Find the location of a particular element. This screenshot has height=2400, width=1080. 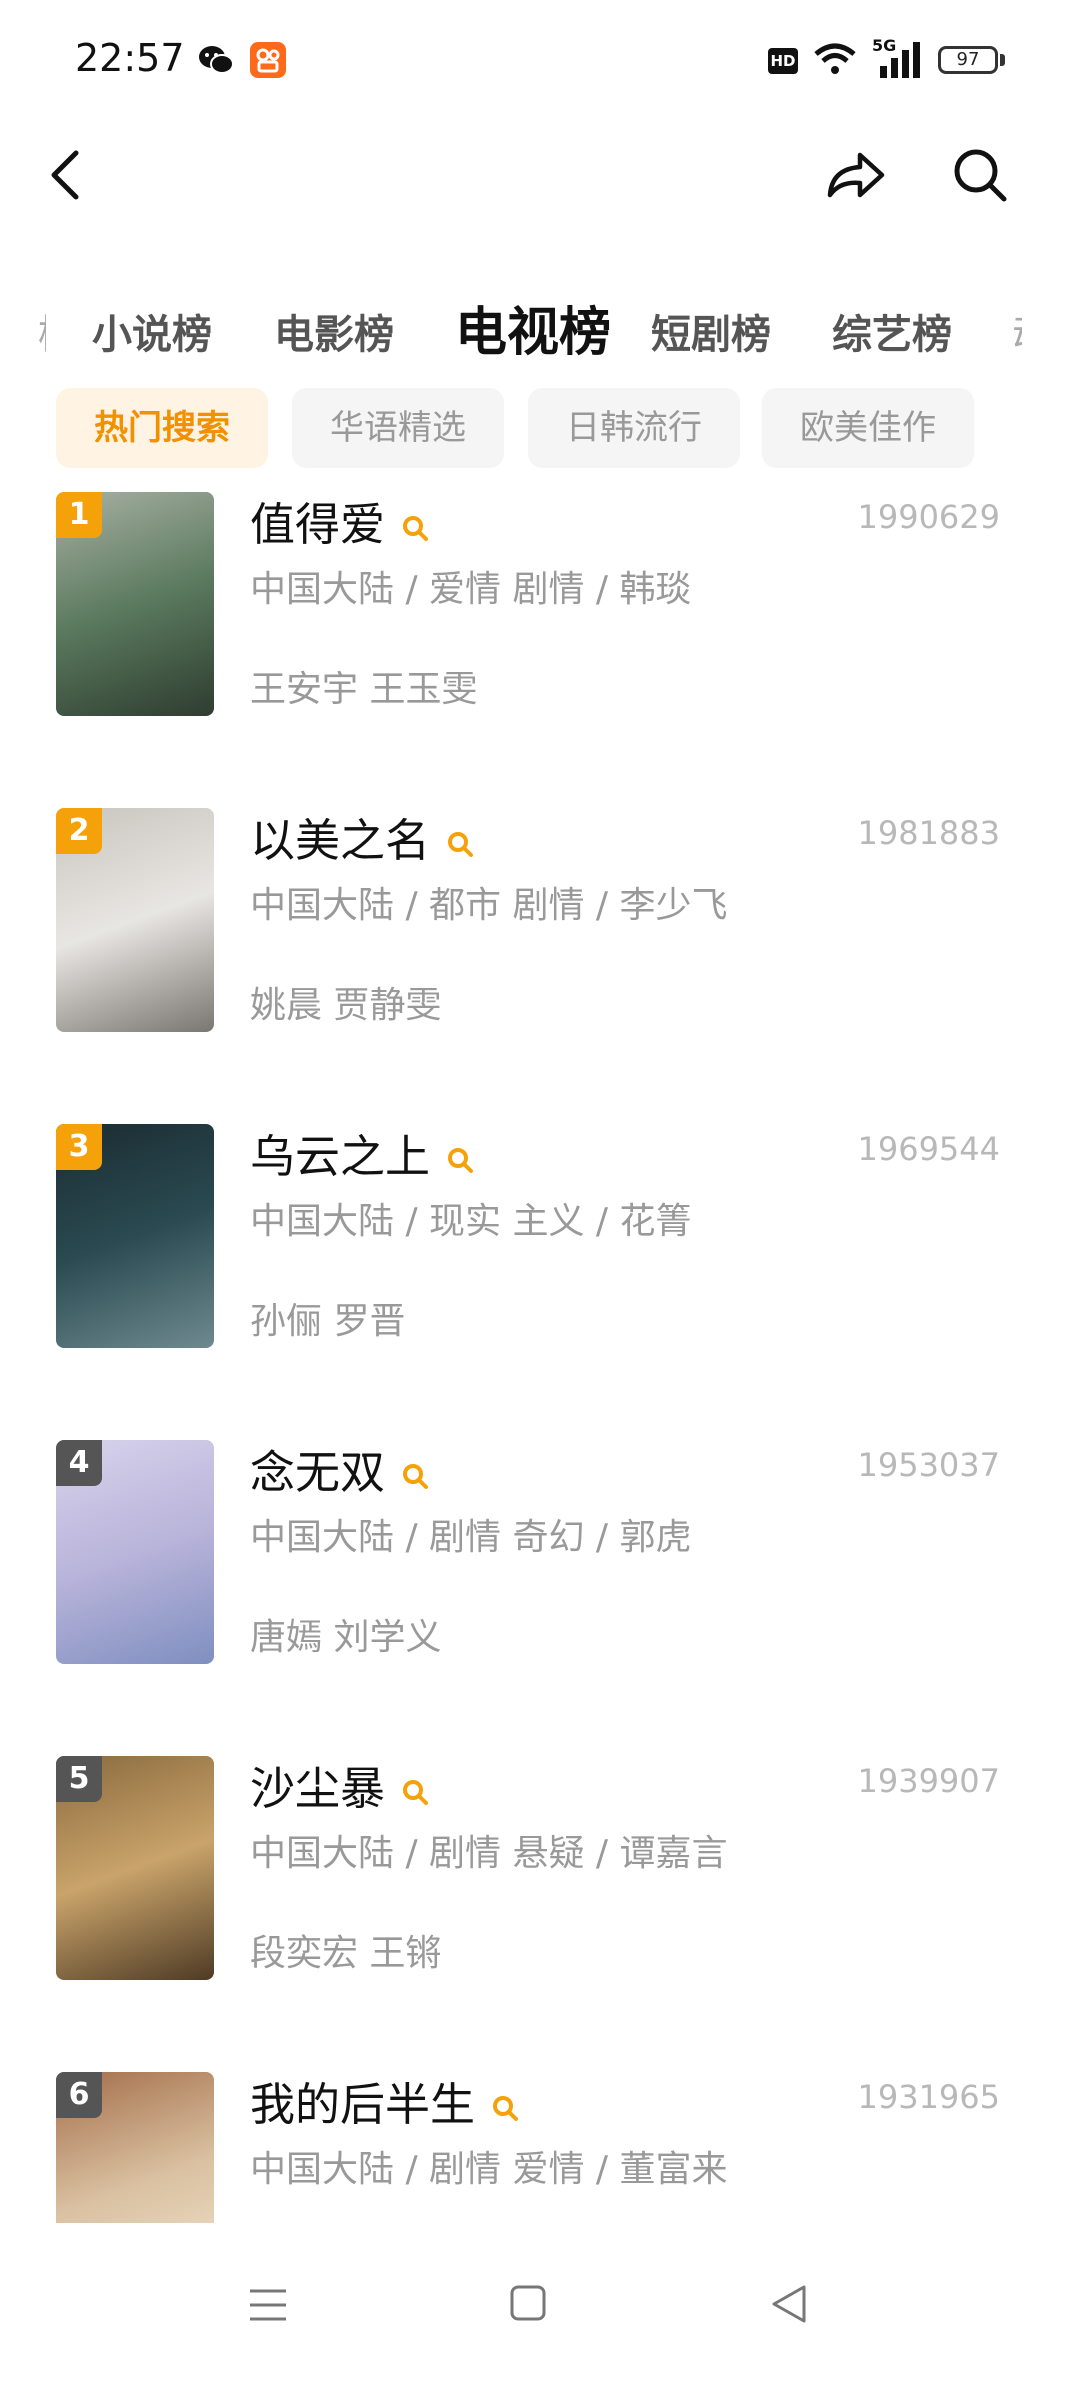

item-meta: 中国大陆 / 剧情 悬疑 / 谭嘉言 is located at coordinates (489, 1853).